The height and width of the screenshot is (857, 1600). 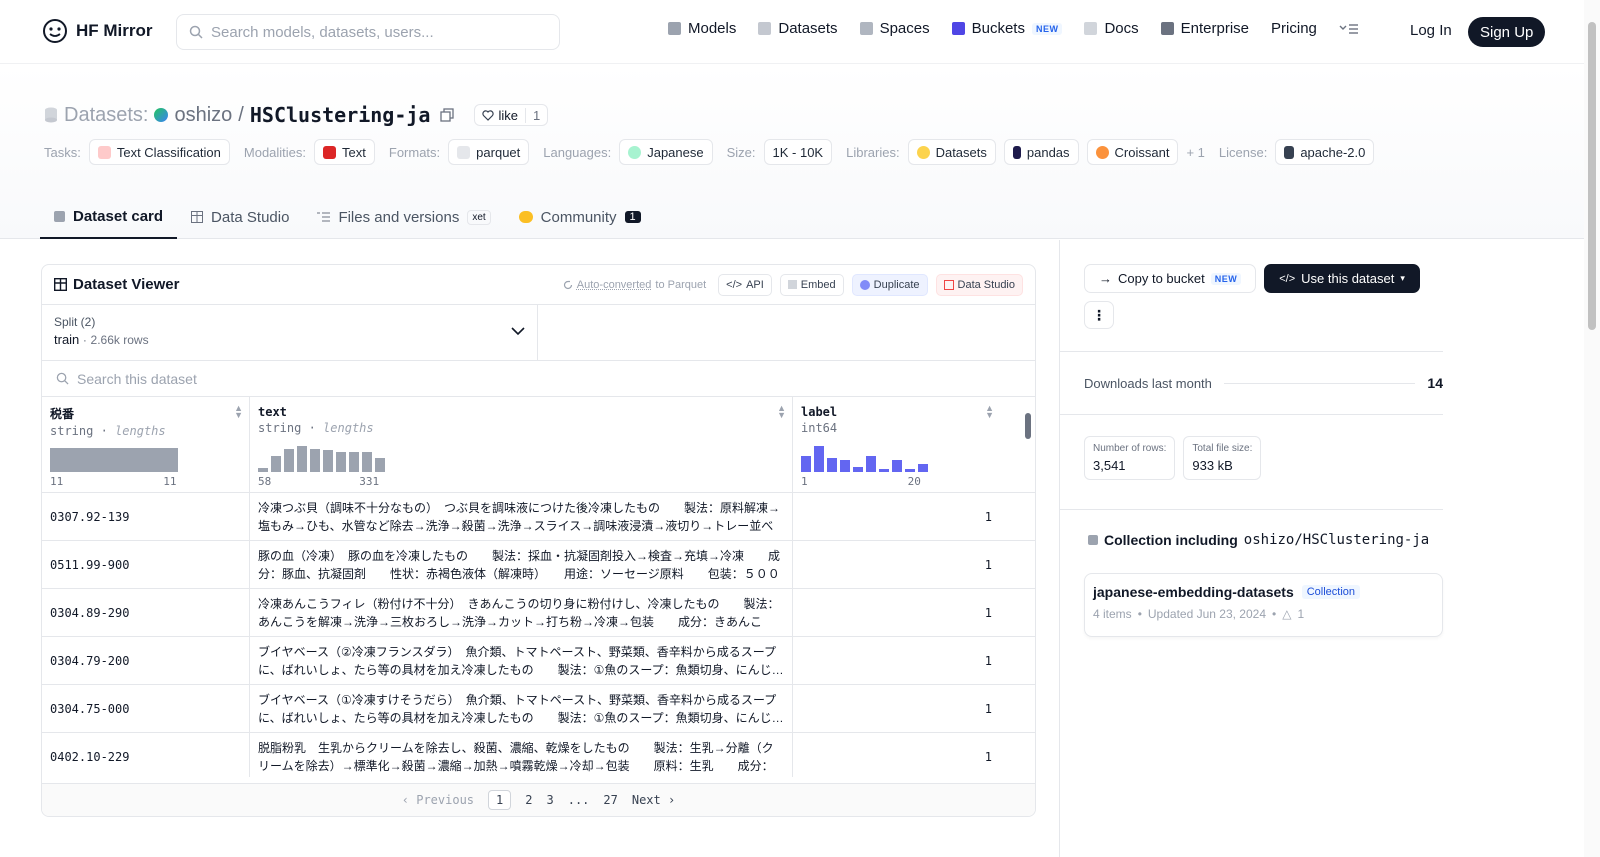 I want to click on library-tag-pandas: pandas, so click(x=1041, y=152).